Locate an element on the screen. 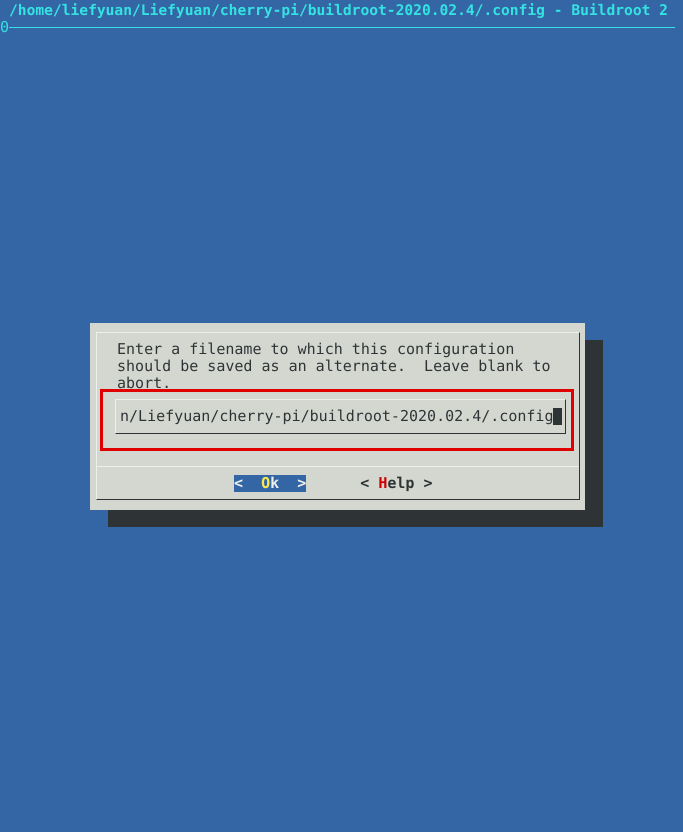  prompt-text: Enter a filename to which this configuration should be saved as an alternate. Leave blank to abort. is located at coordinates (333, 365).